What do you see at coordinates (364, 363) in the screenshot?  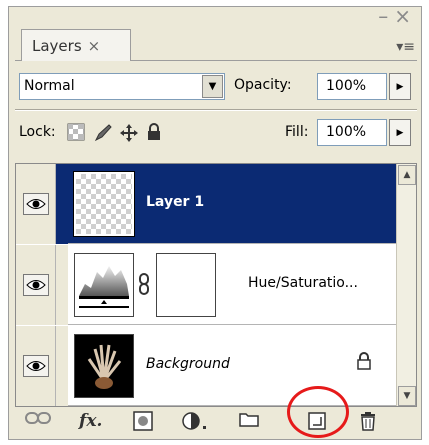 I see `layer-lock-icon` at bounding box center [364, 363].